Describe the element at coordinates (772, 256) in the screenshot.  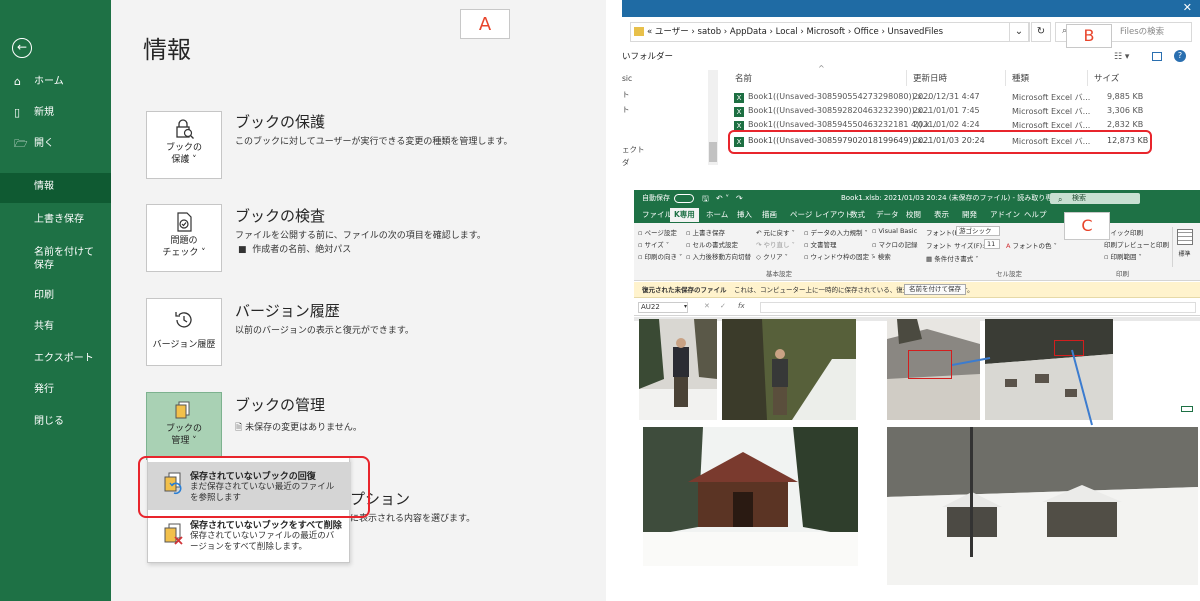
I see `clear-button: ◇ クリア ˅` at that location.